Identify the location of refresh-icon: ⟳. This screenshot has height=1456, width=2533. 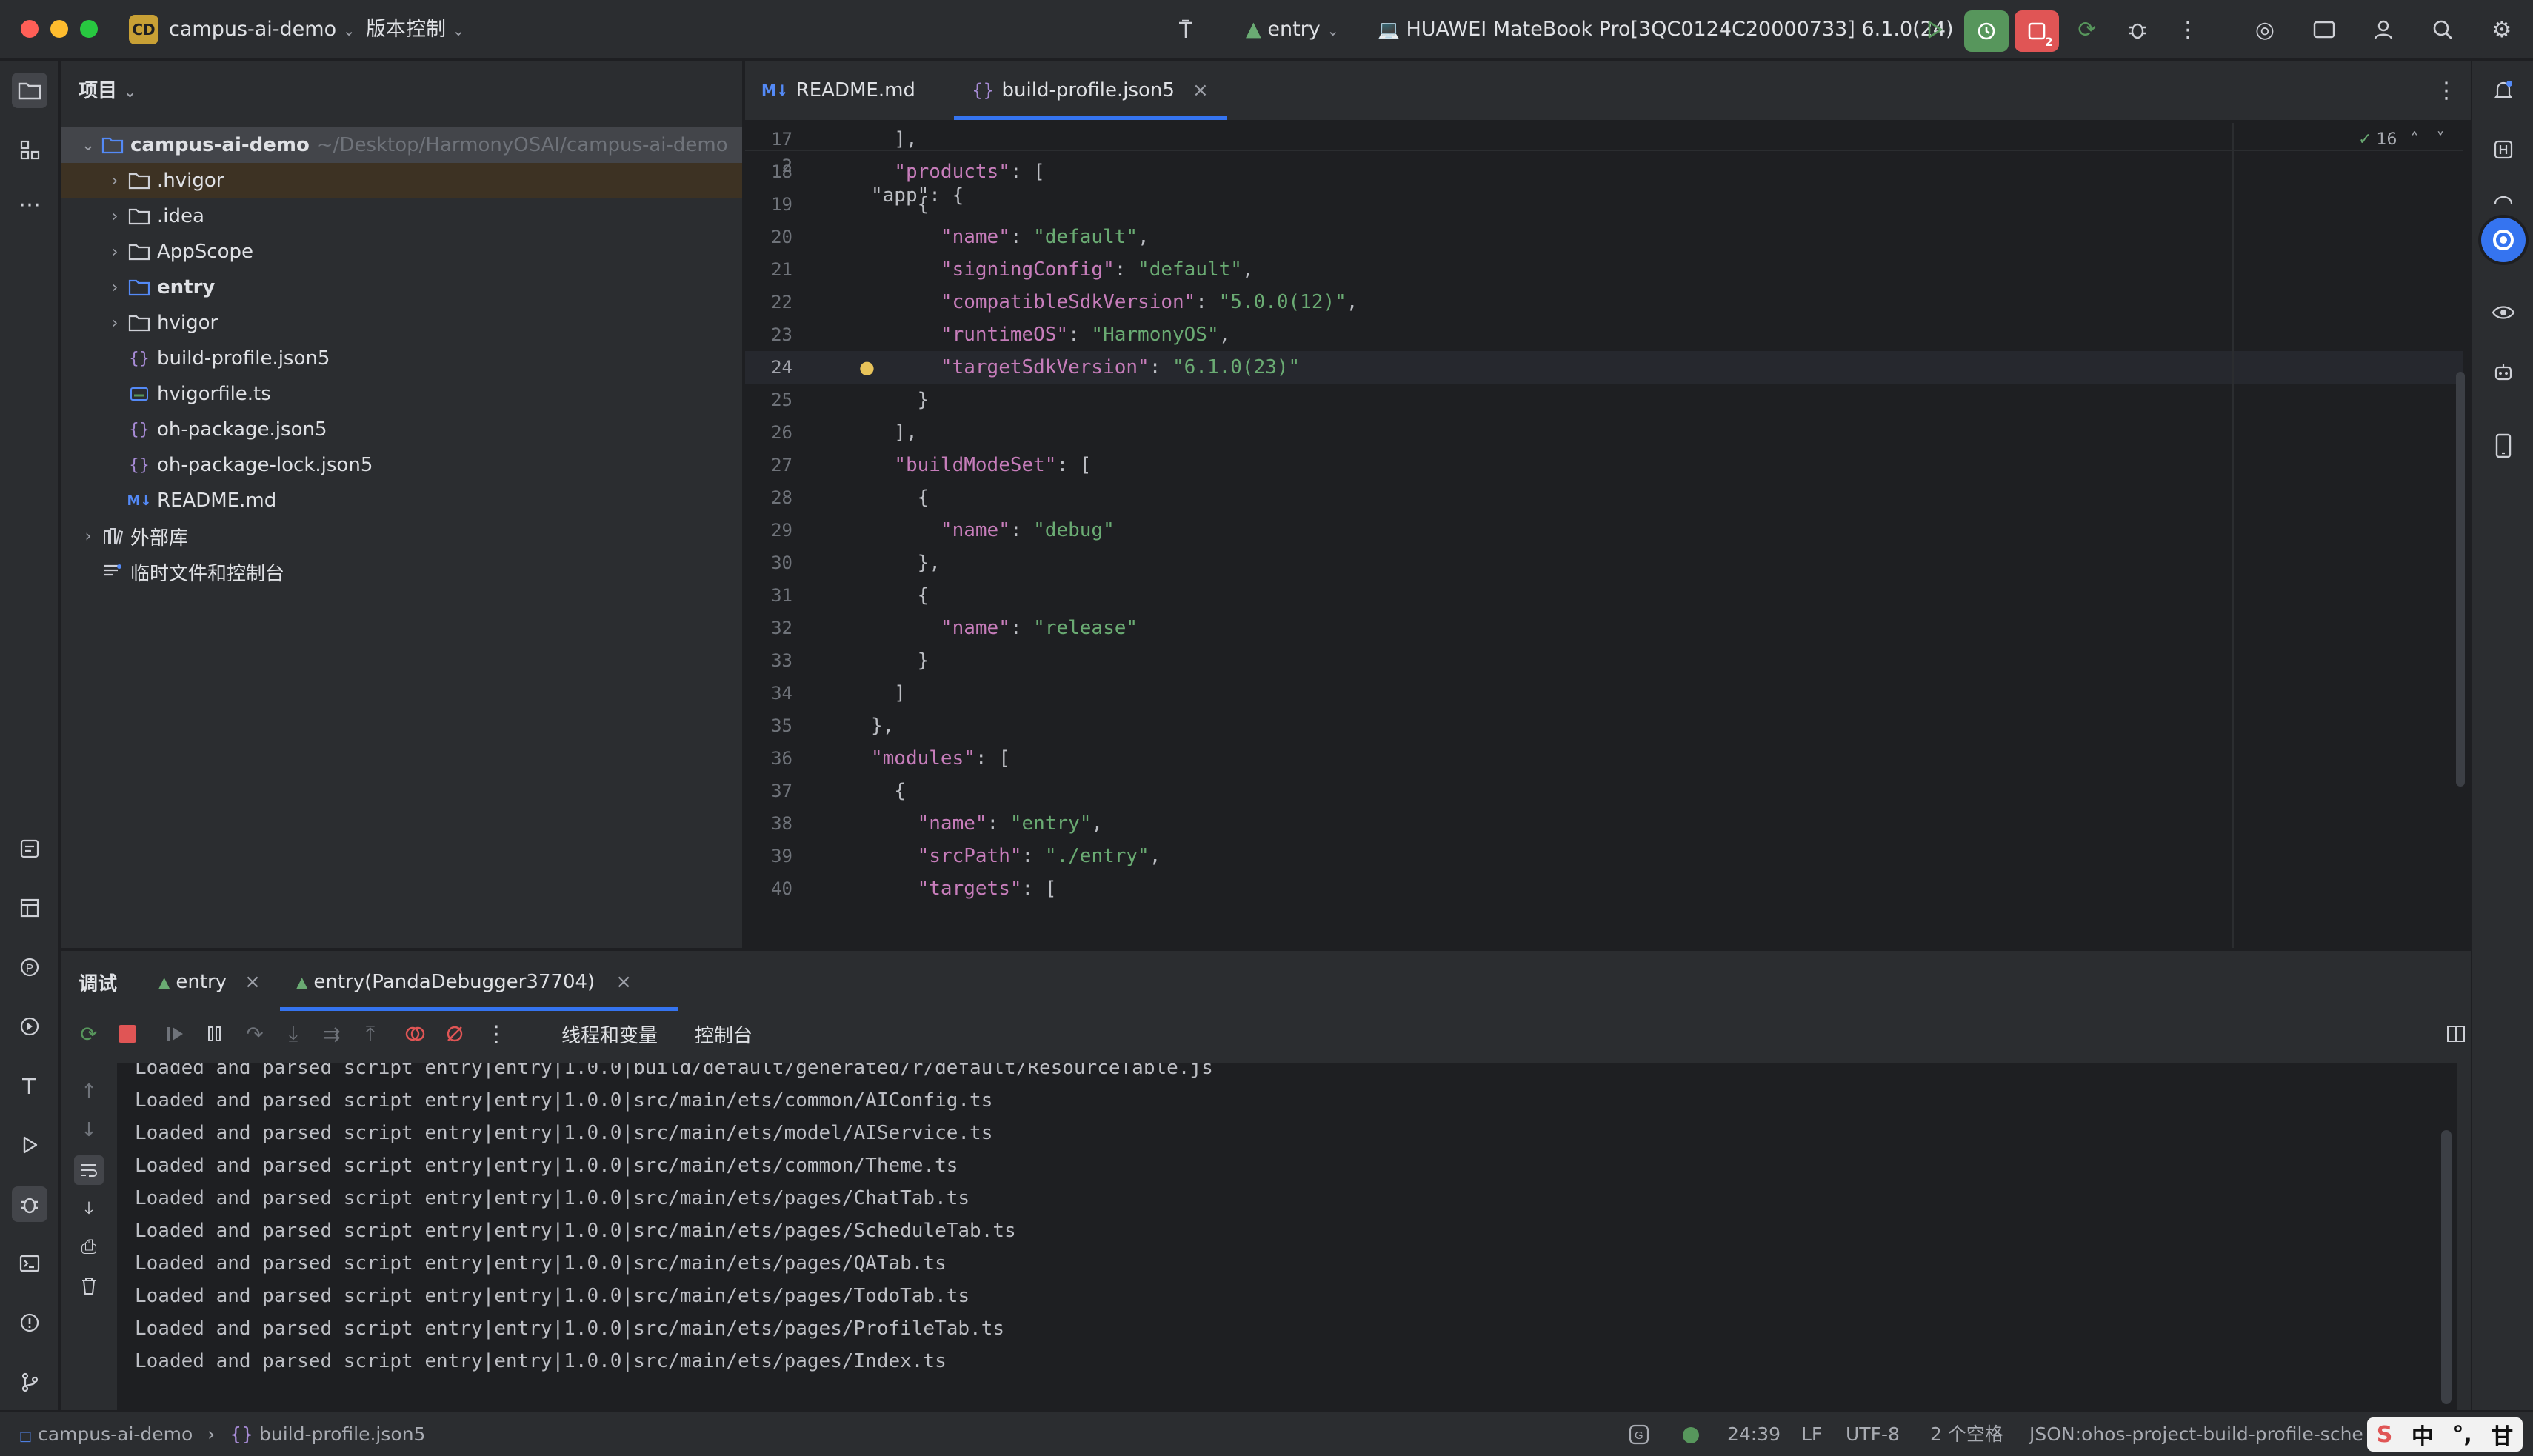
(2087, 30).